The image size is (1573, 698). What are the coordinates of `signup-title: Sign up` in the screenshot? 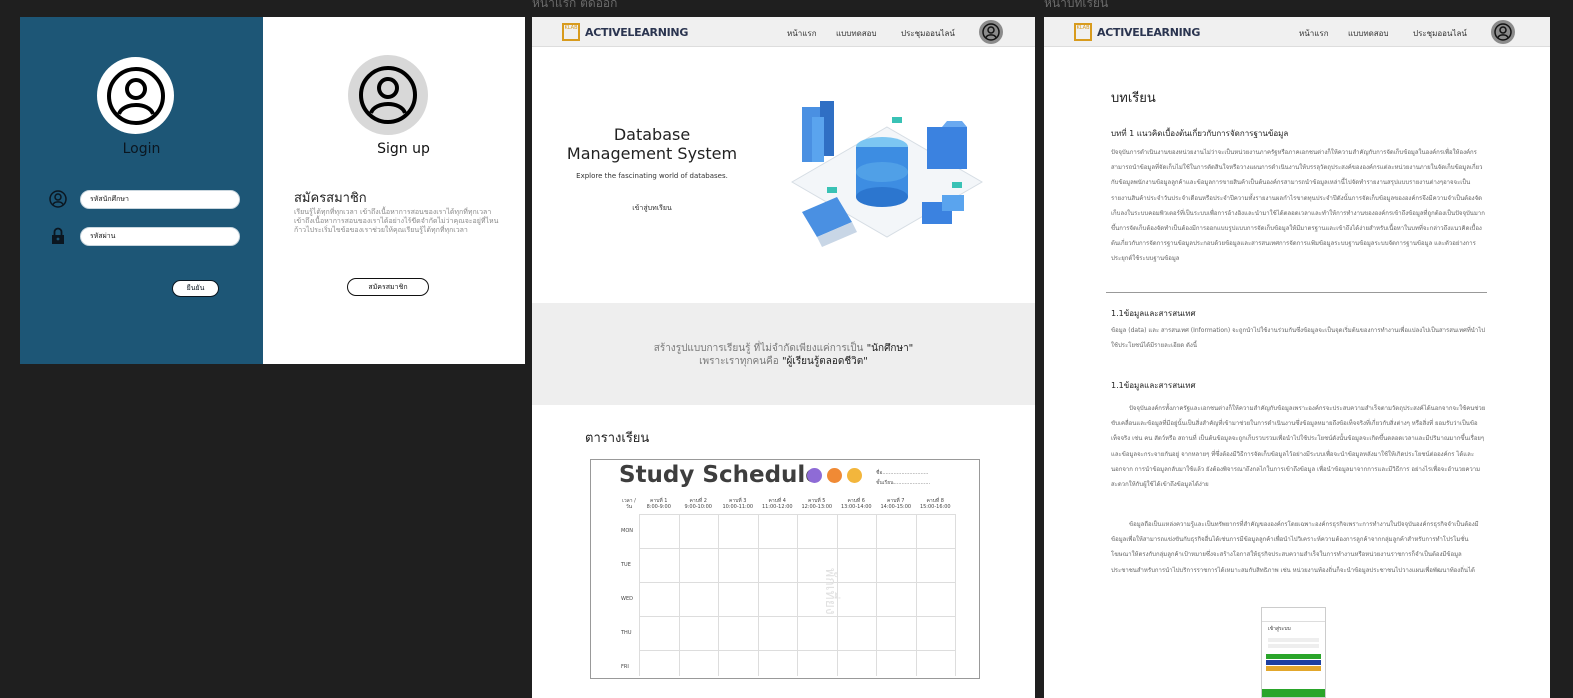 It's located at (403, 149).